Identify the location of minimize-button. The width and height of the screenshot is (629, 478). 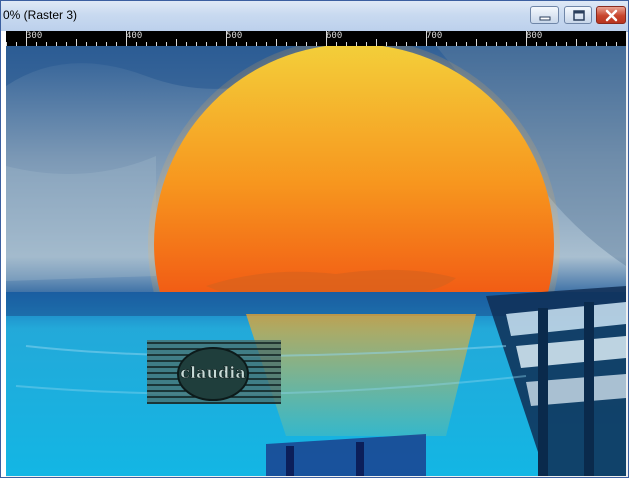
(544, 15).